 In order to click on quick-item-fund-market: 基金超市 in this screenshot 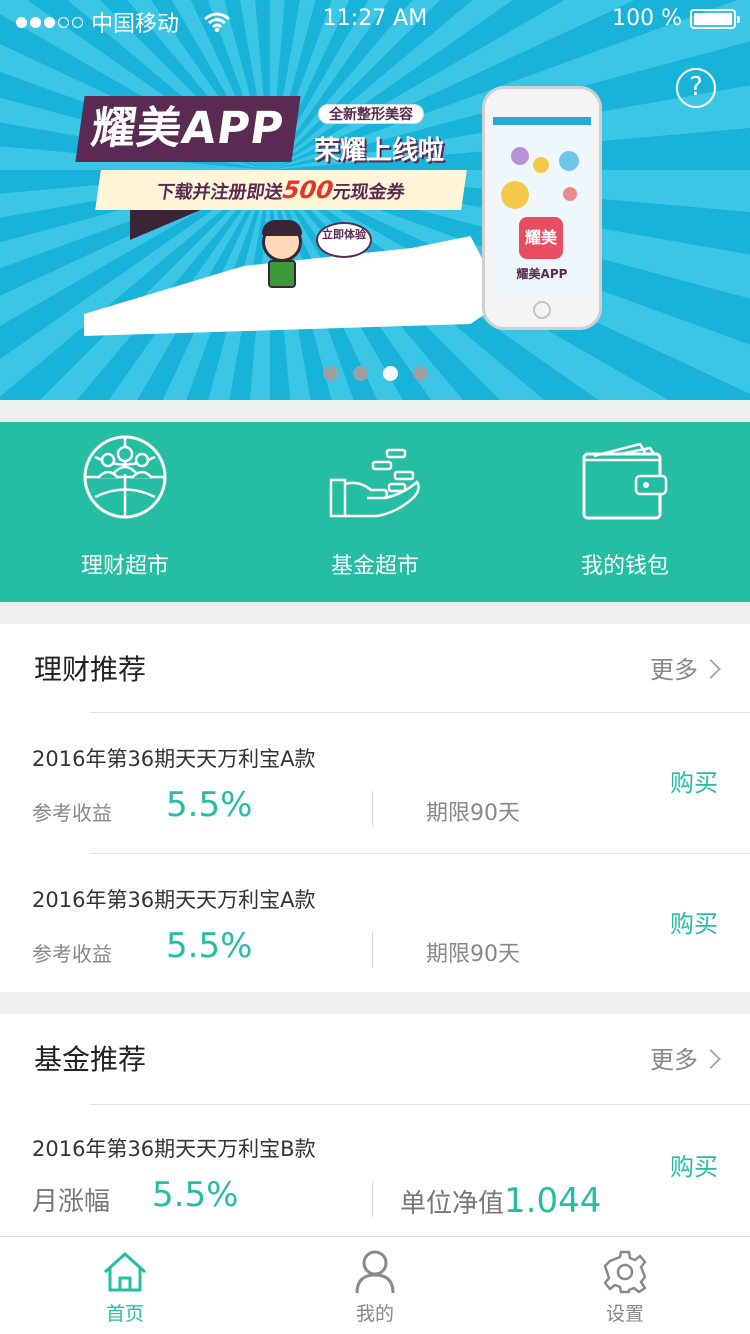, I will do `click(375, 512)`.